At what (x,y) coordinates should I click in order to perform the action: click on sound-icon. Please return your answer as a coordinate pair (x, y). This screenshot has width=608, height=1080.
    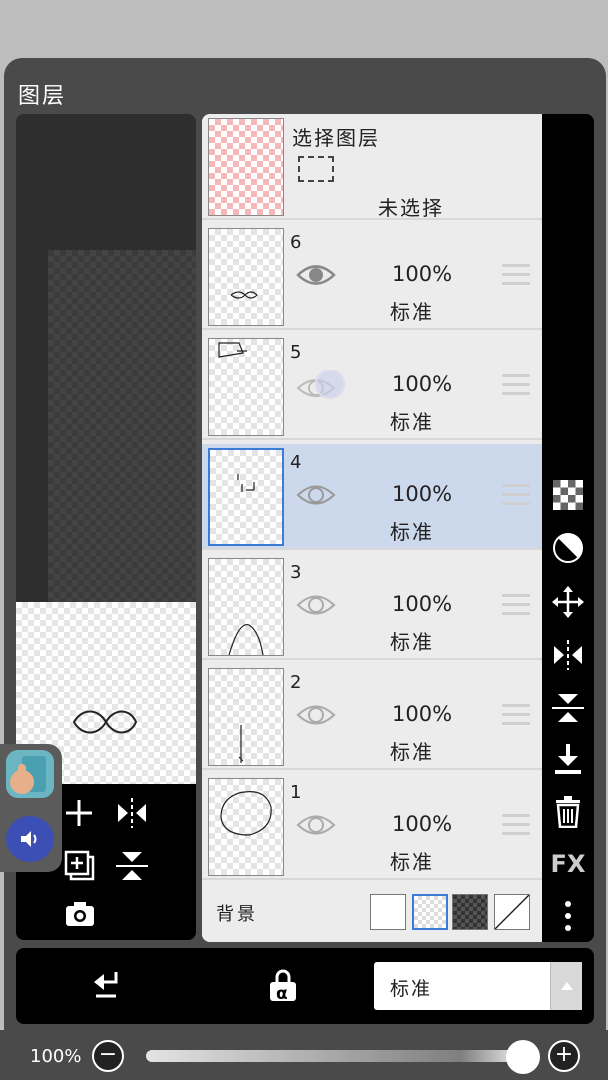
    Looking at the image, I should click on (30, 839).